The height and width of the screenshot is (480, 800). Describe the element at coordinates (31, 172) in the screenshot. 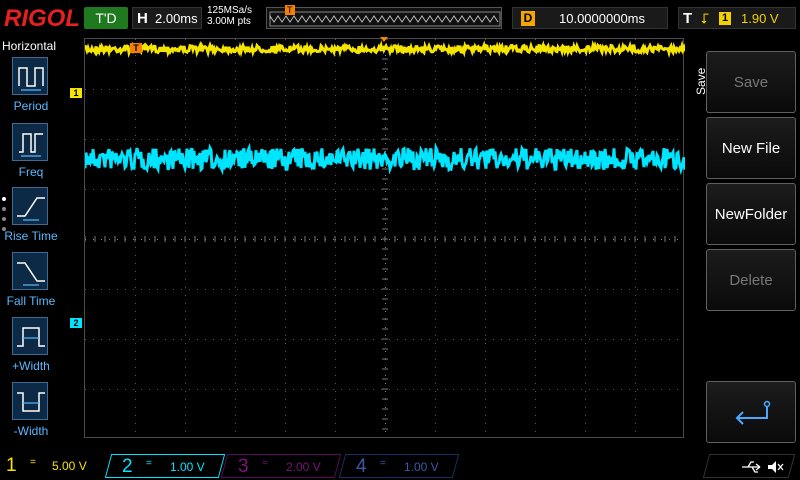

I see `measure-freq-label: Freq` at that location.